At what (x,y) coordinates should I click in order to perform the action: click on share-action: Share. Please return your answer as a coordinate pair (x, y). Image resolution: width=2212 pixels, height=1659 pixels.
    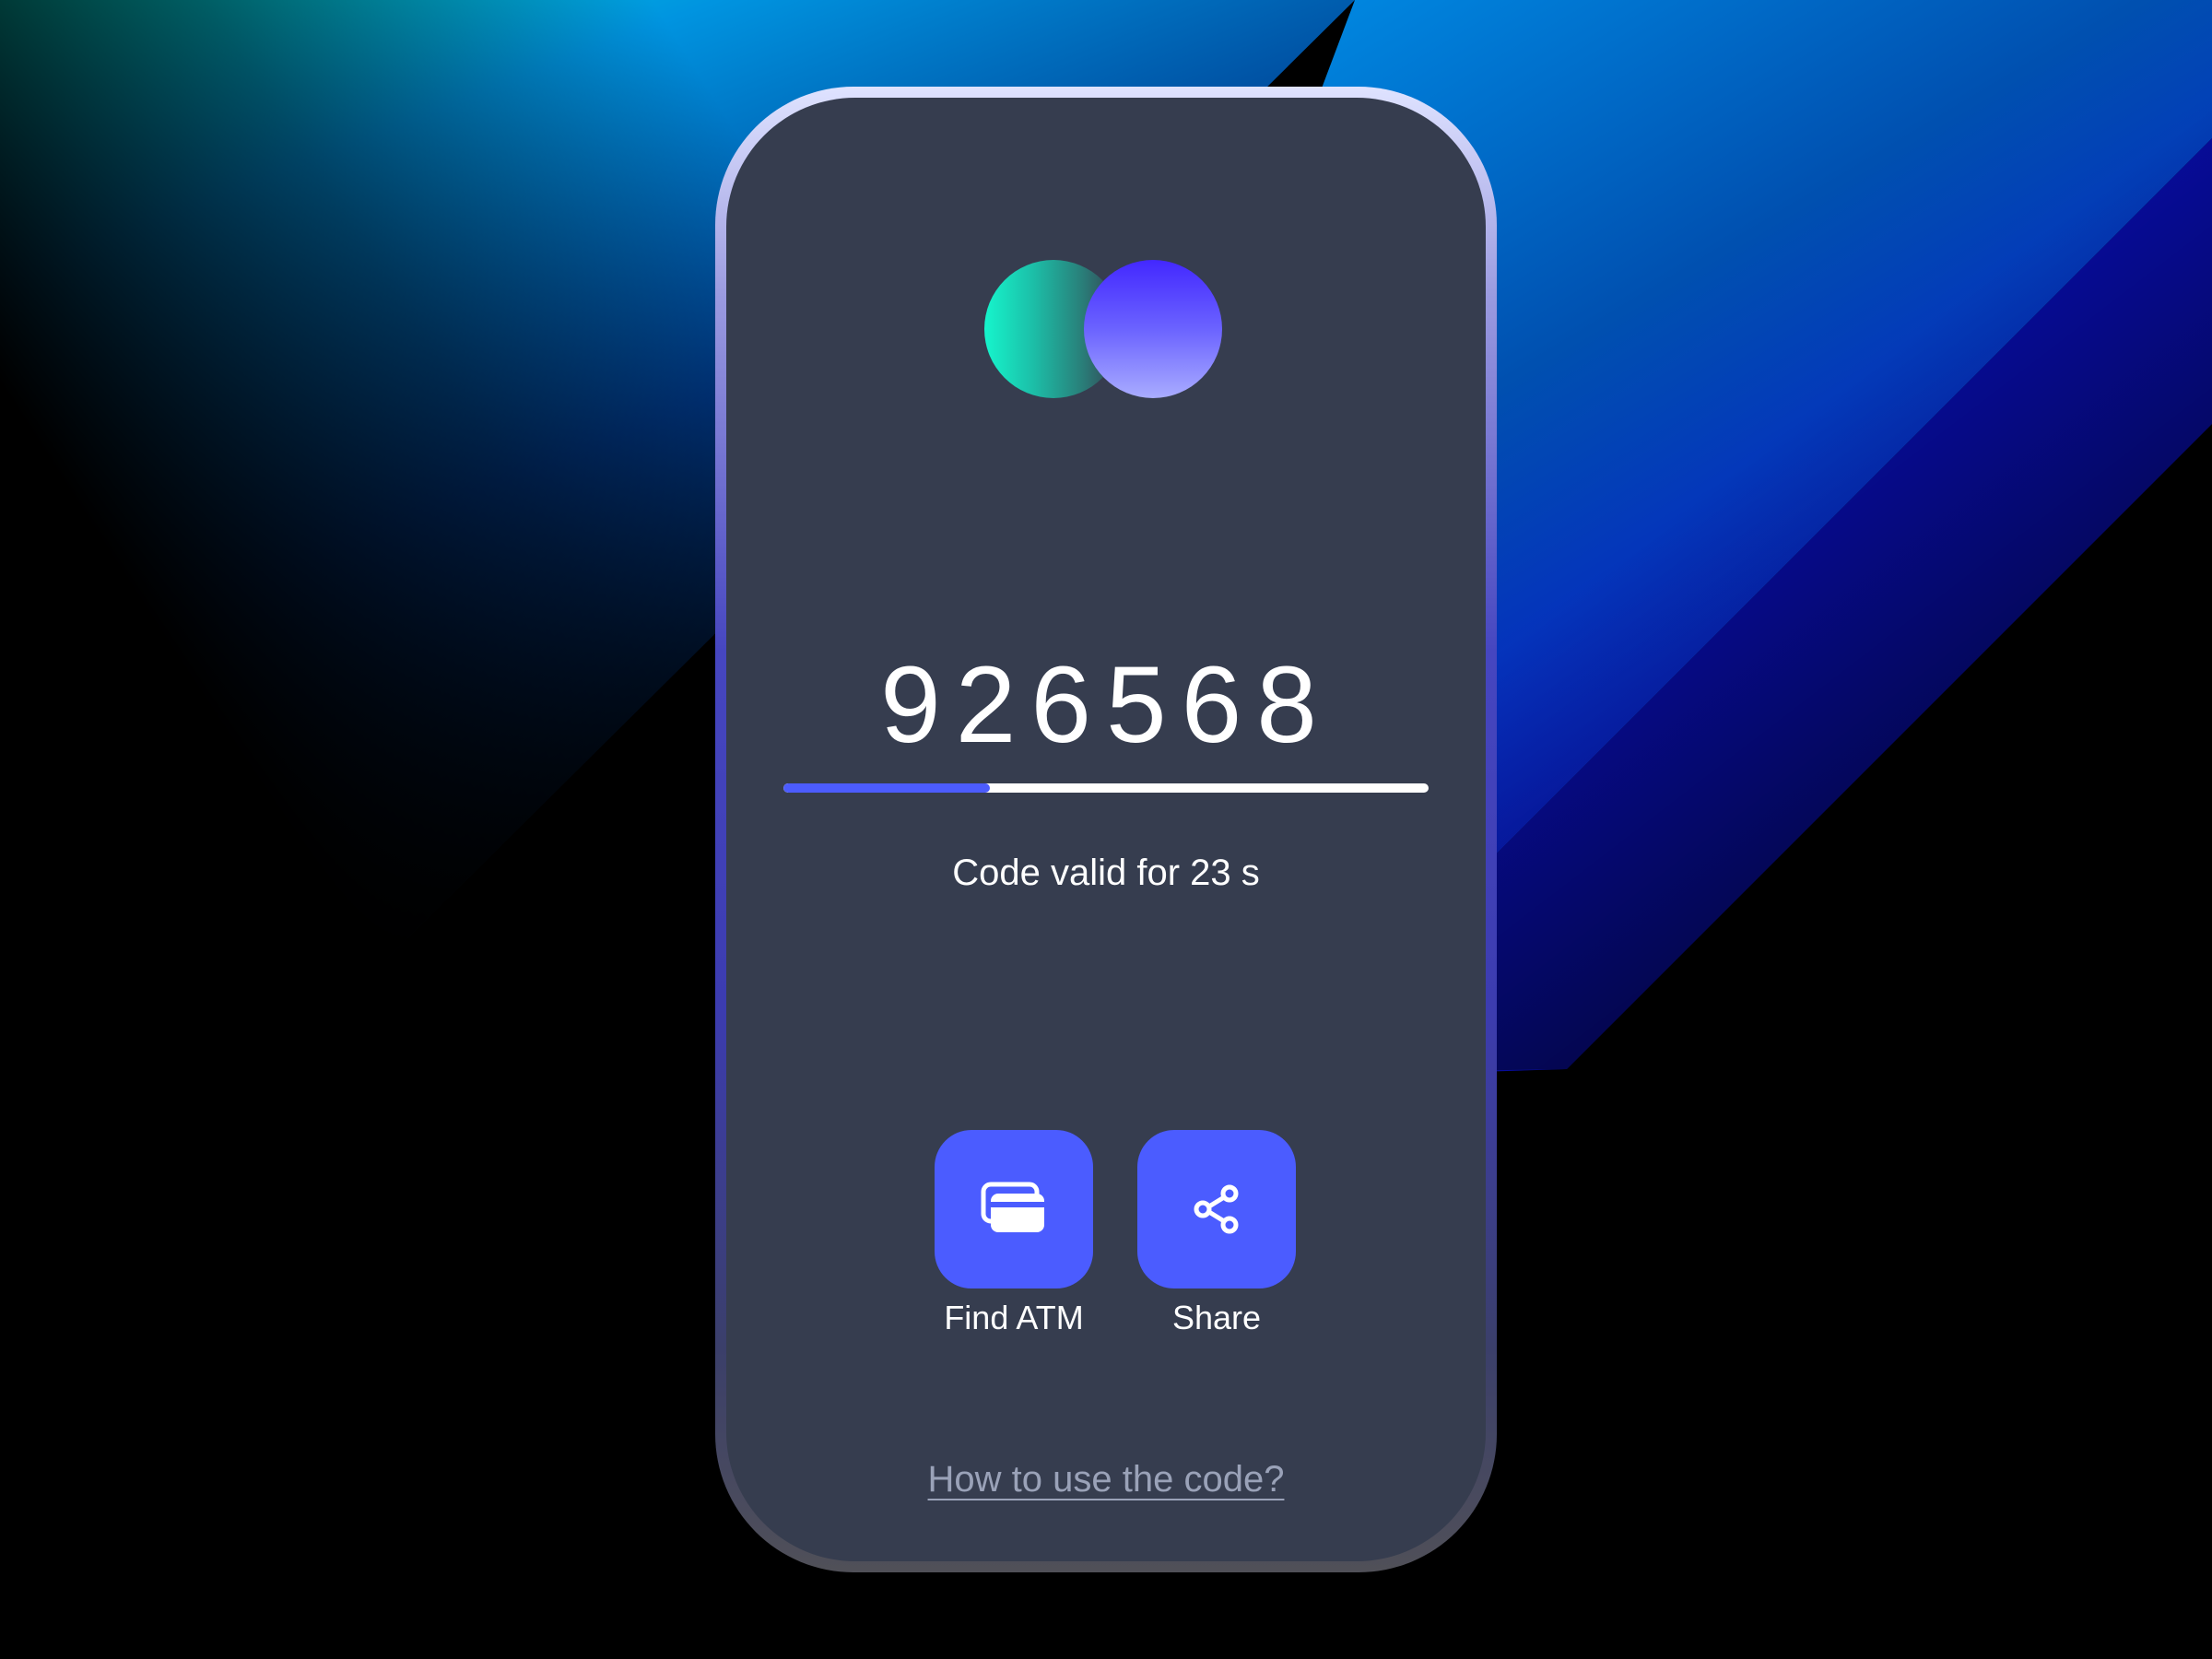
    Looking at the image, I should click on (1216, 1234).